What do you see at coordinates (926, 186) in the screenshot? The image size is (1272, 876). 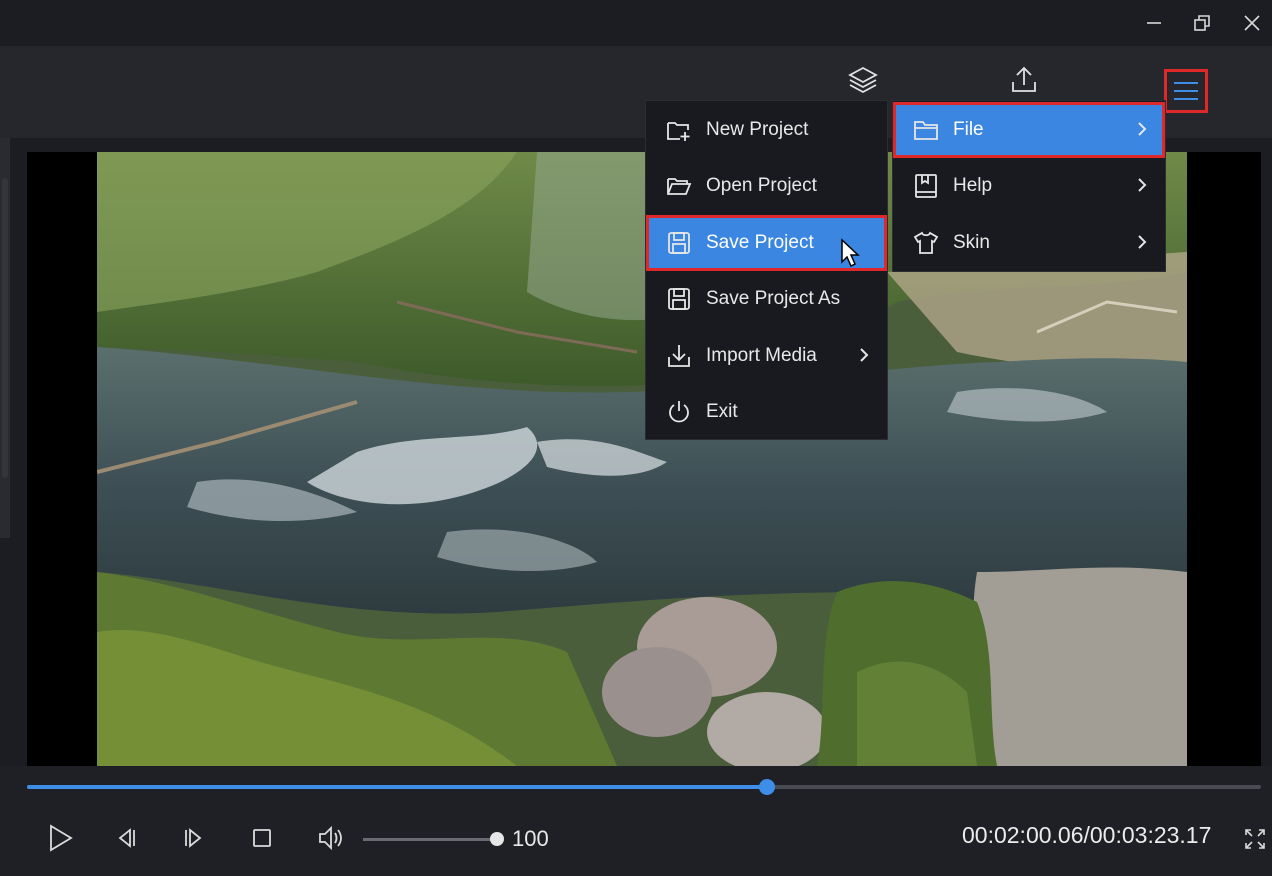 I see `book-icon` at bounding box center [926, 186].